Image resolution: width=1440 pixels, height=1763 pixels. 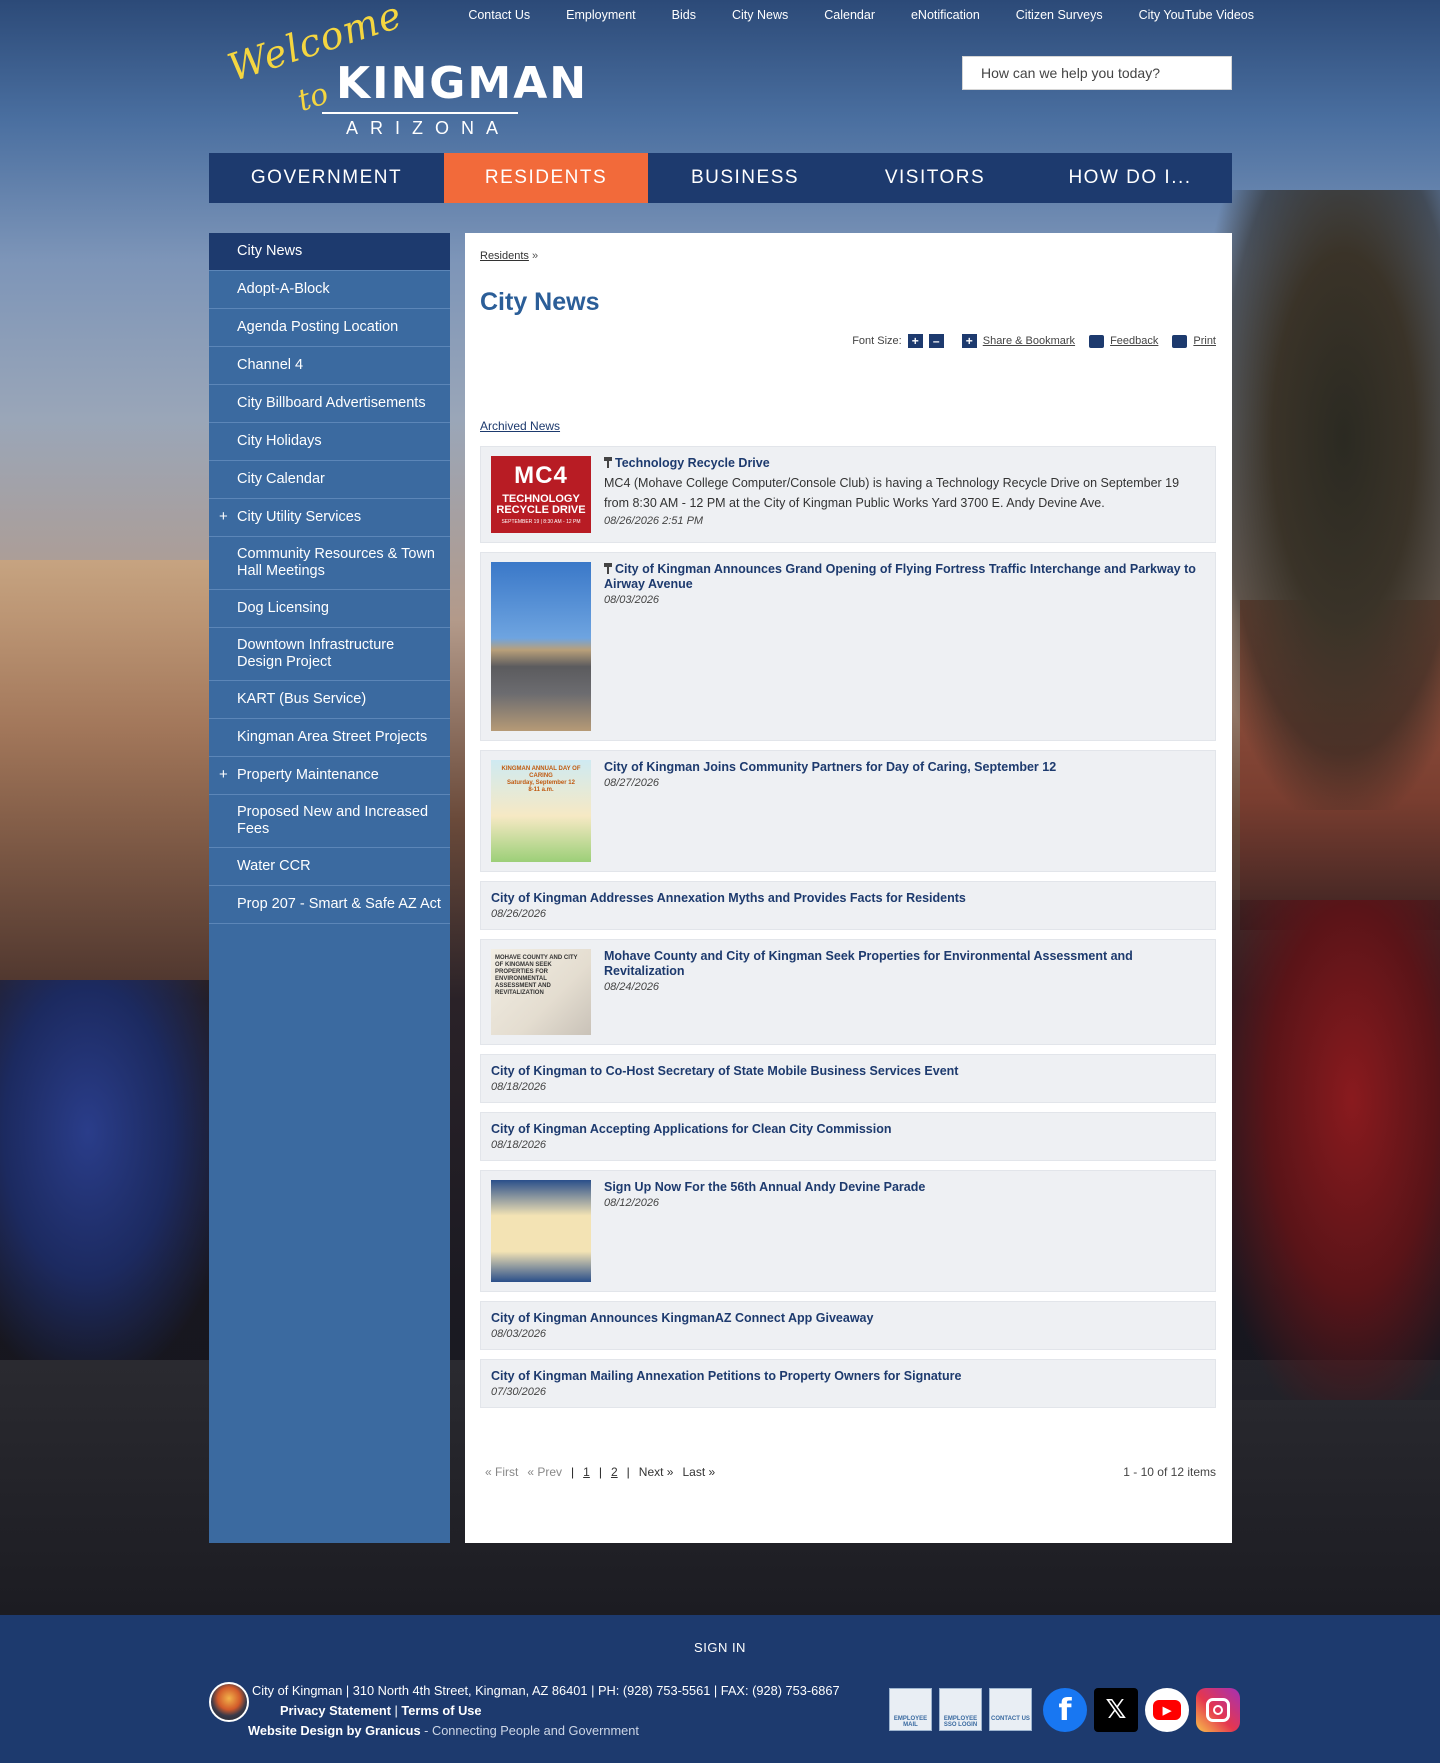 I want to click on sidebar-item-kingman-area-street-projects: Kingman Area Street Projects, so click(x=329, y=738).